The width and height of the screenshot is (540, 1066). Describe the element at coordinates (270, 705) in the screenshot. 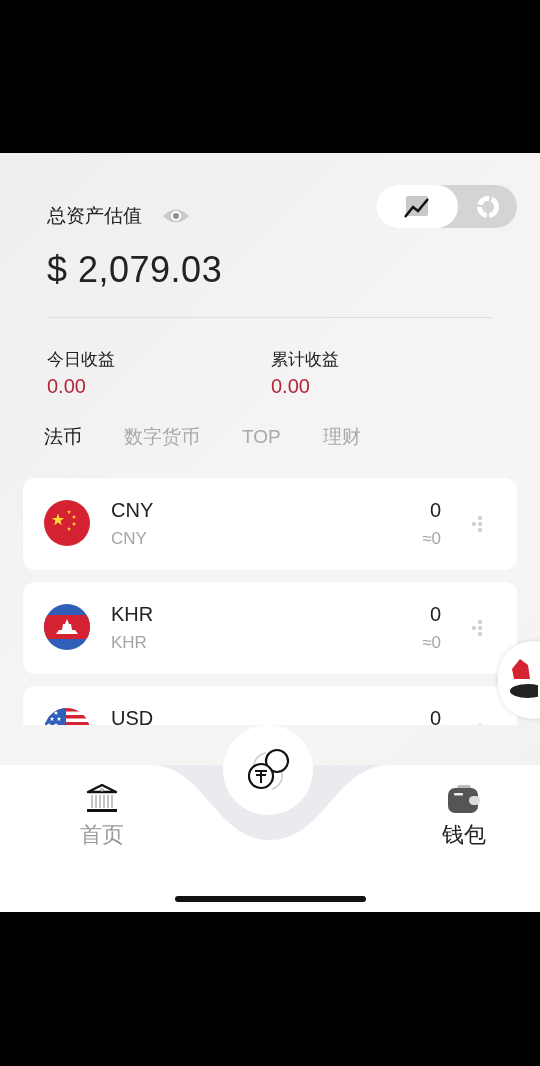

I see `currency-card: USD 0` at that location.